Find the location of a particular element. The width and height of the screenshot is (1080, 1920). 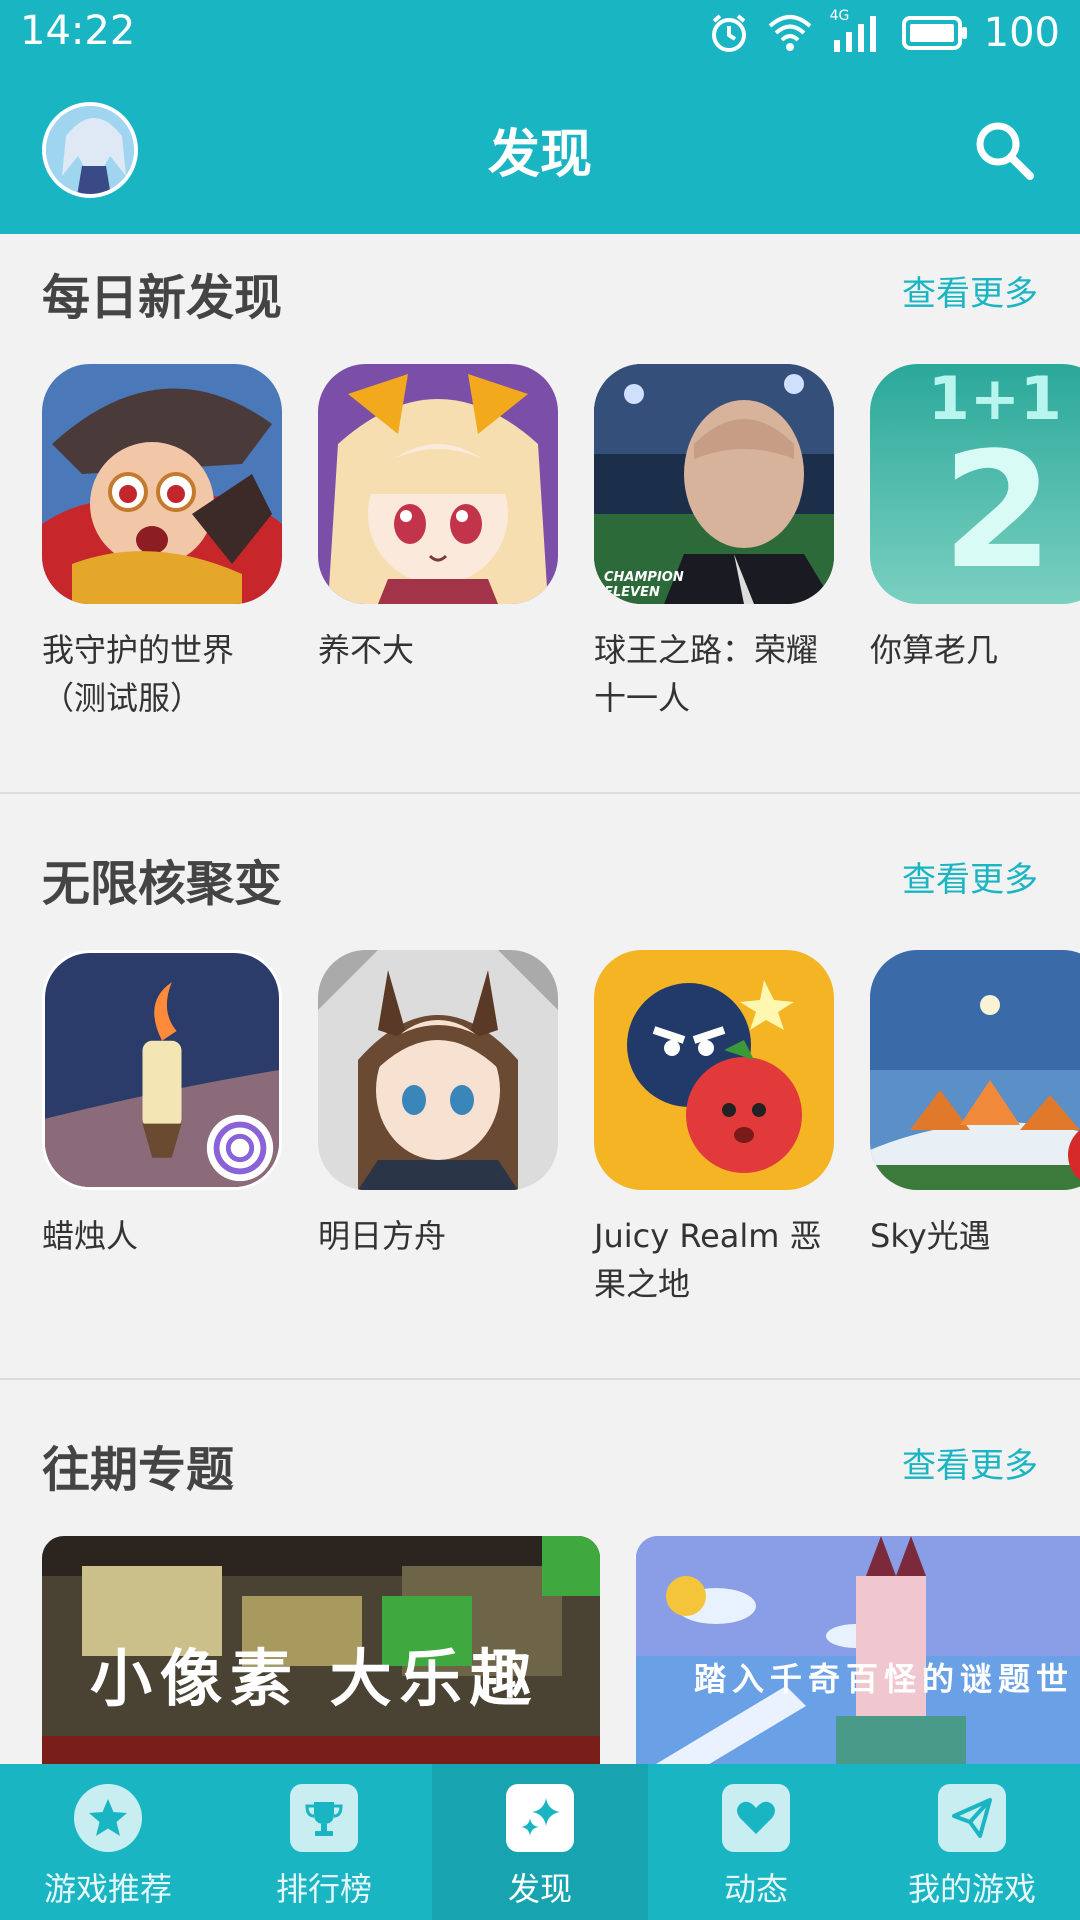

app-name: 球王之路：荣耀十一人 is located at coordinates (706, 674).